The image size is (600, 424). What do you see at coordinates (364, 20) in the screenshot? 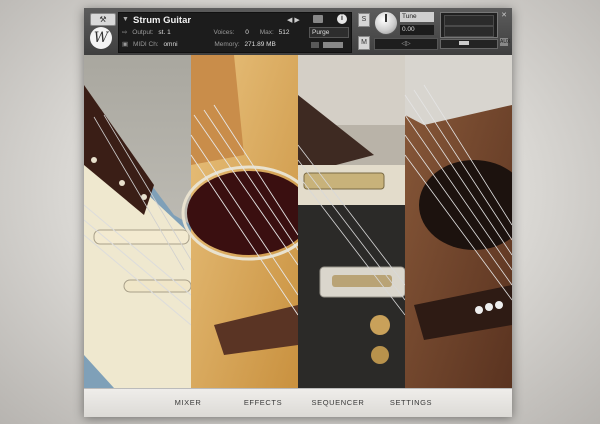
I see `solo-button: S` at bounding box center [364, 20].